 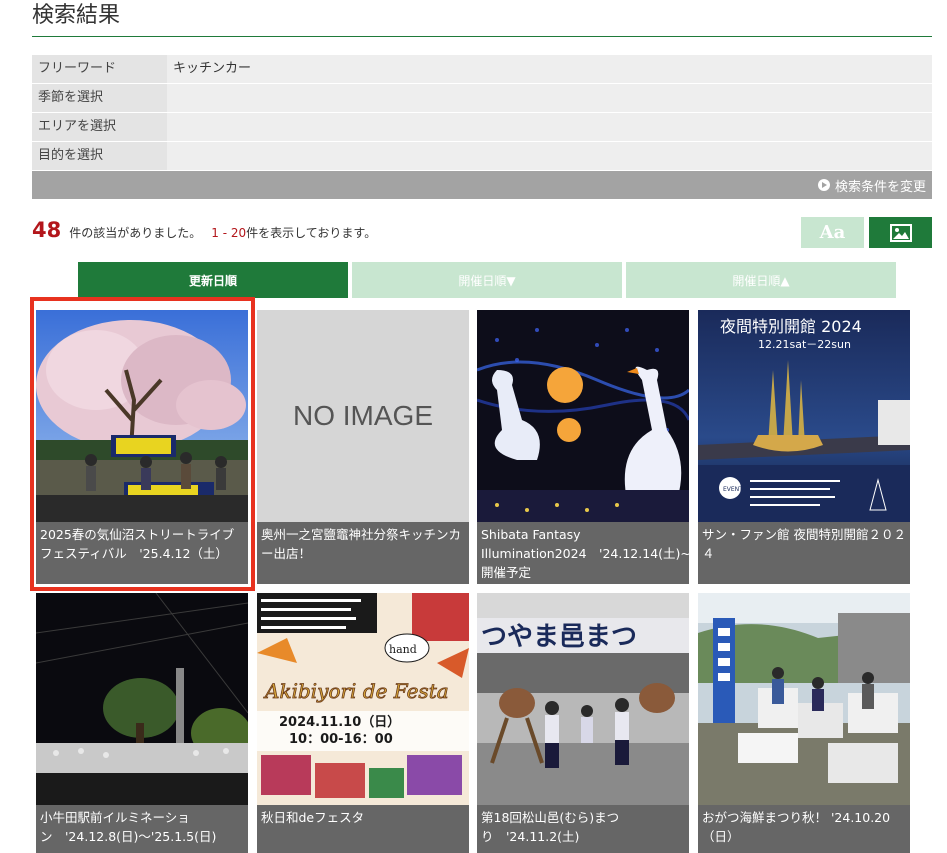 What do you see at coordinates (823, 185) in the screenshot?
I see `arrow-right-circle-icon` at bounding box center [823, 185].